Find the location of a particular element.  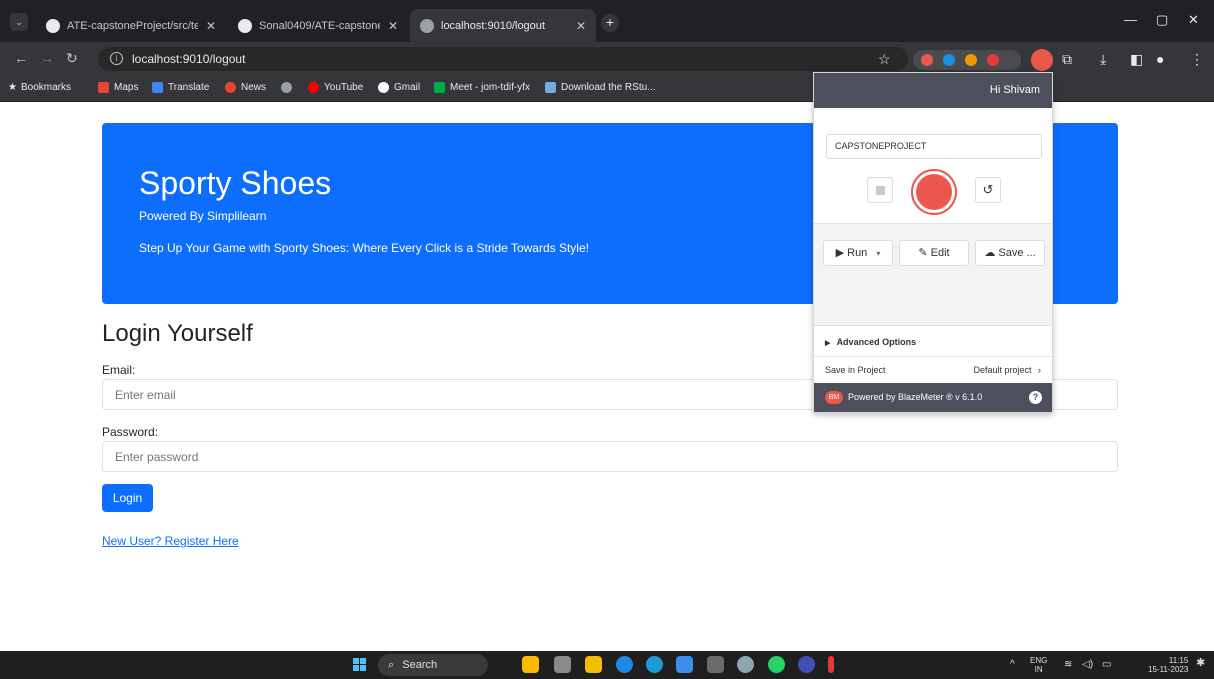

settings-gear-icon is located at coordinates (745, 664).